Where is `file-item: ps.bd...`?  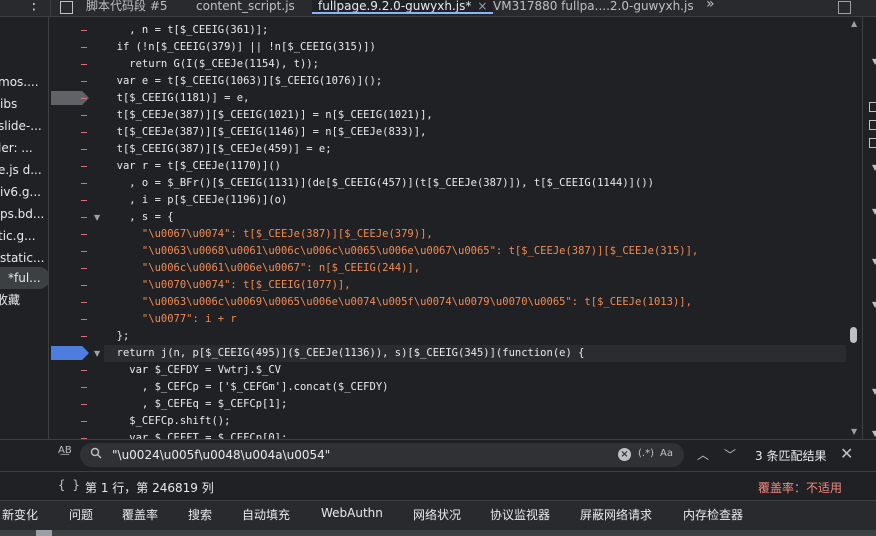
file-item: ps.bd... is located at coordinates (22, 214).